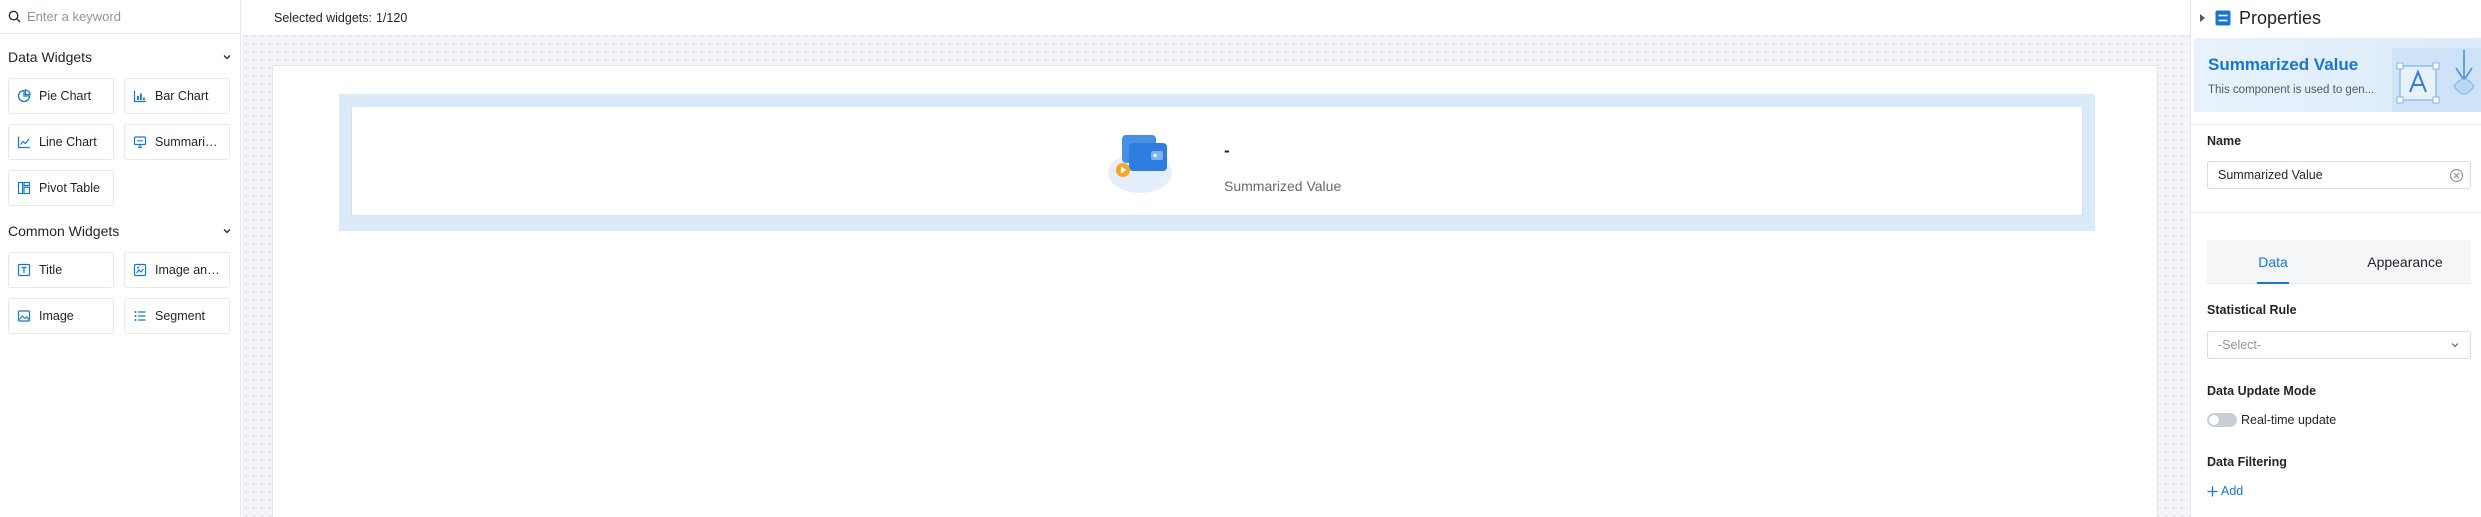  I want to click on properties-header: Properties, so click(2336, 18).